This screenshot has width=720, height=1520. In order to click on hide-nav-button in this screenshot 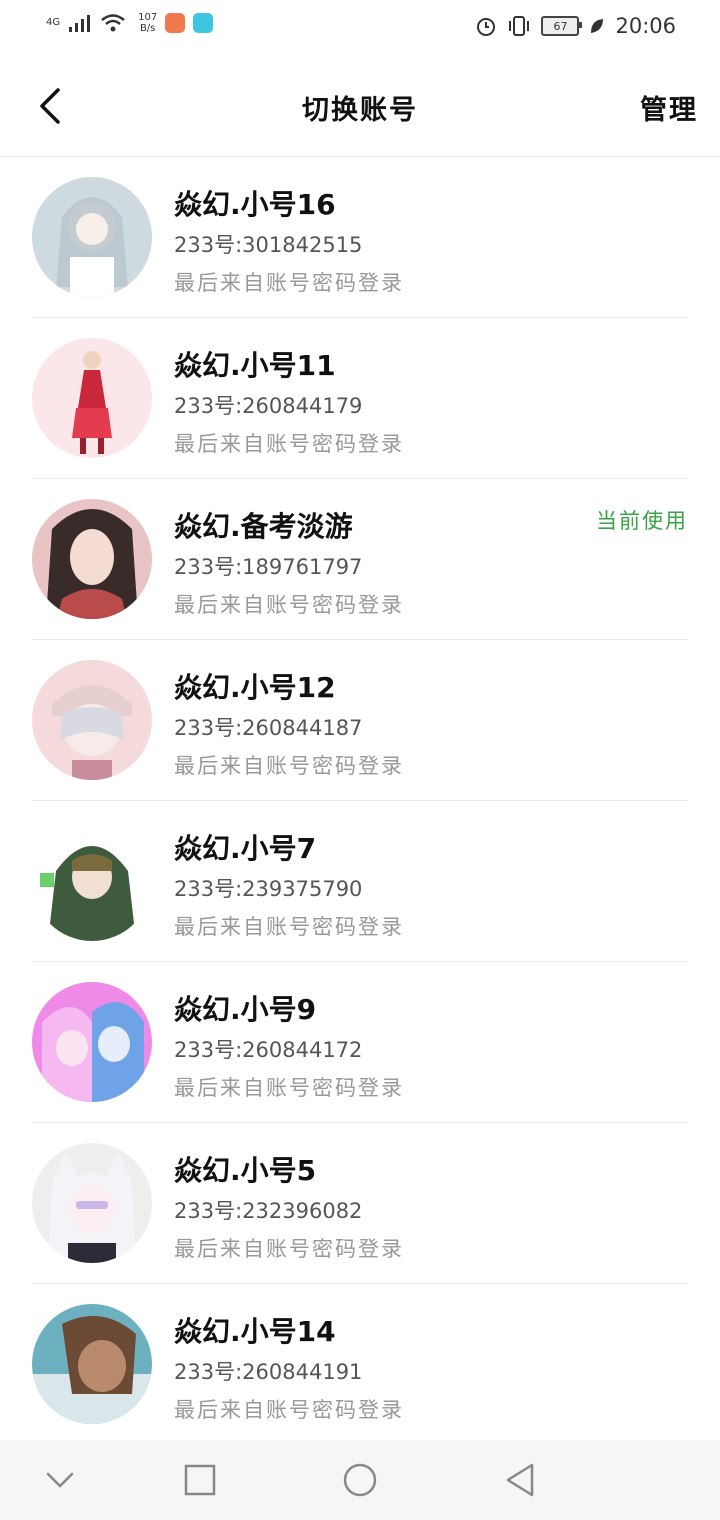, I will do `click(60, 1480)`.